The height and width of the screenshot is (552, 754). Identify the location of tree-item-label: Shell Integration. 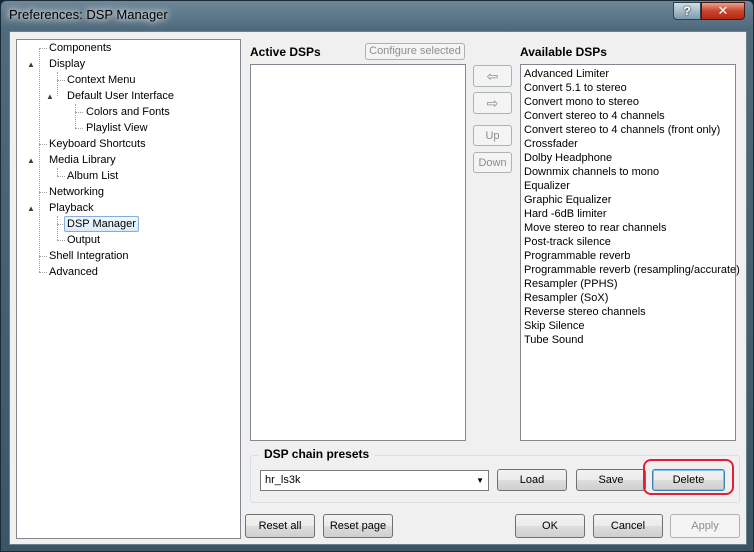
(89, 256).